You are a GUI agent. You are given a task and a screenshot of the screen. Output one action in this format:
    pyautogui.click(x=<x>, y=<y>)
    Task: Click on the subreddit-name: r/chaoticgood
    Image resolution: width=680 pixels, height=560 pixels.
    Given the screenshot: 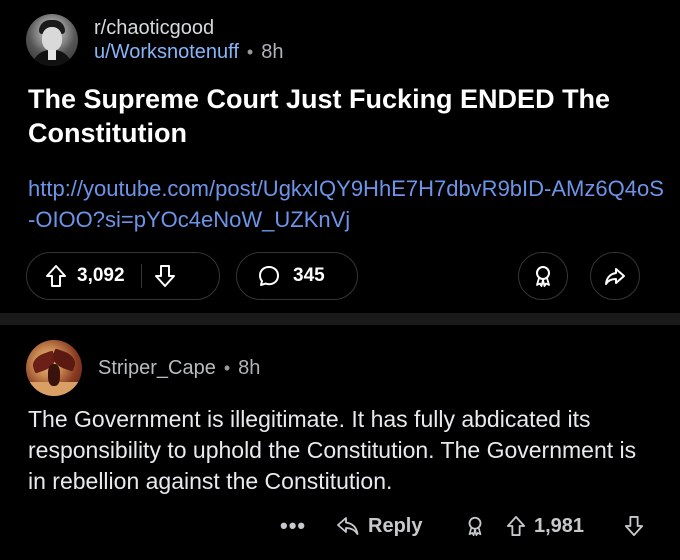 What is the action you would take?
    pyautogui.click(x=188, y=28)
    